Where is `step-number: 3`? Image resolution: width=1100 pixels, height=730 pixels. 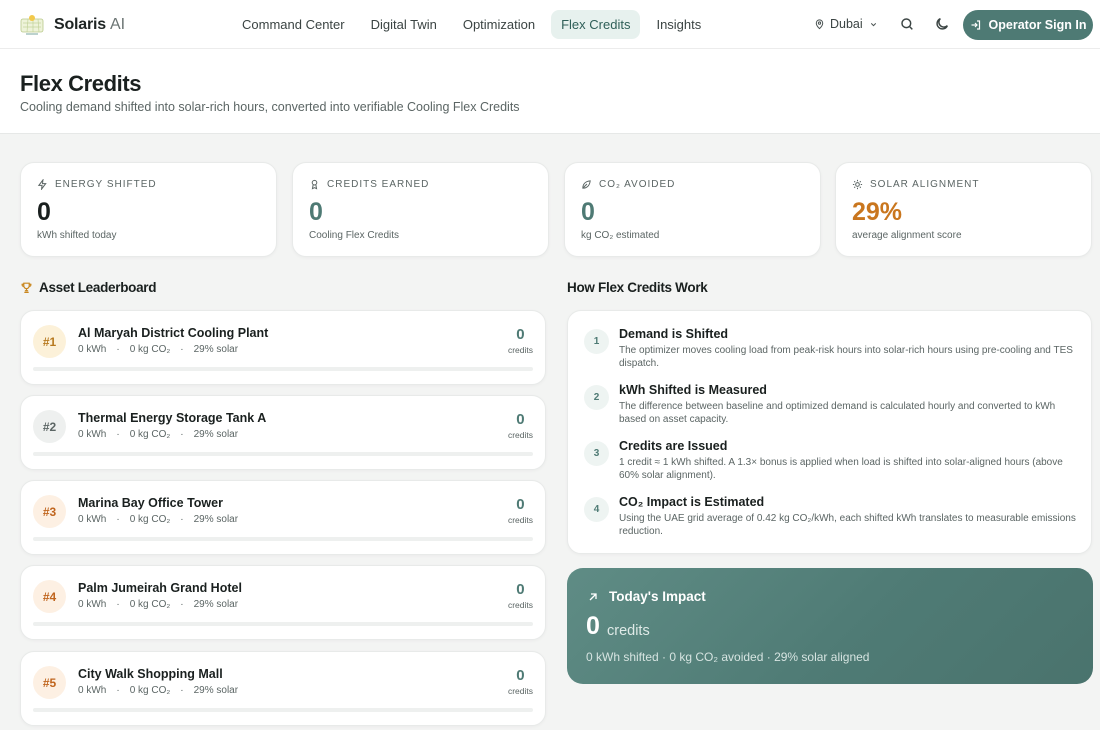
step-number: 3 is located at coordinates (596, 453).